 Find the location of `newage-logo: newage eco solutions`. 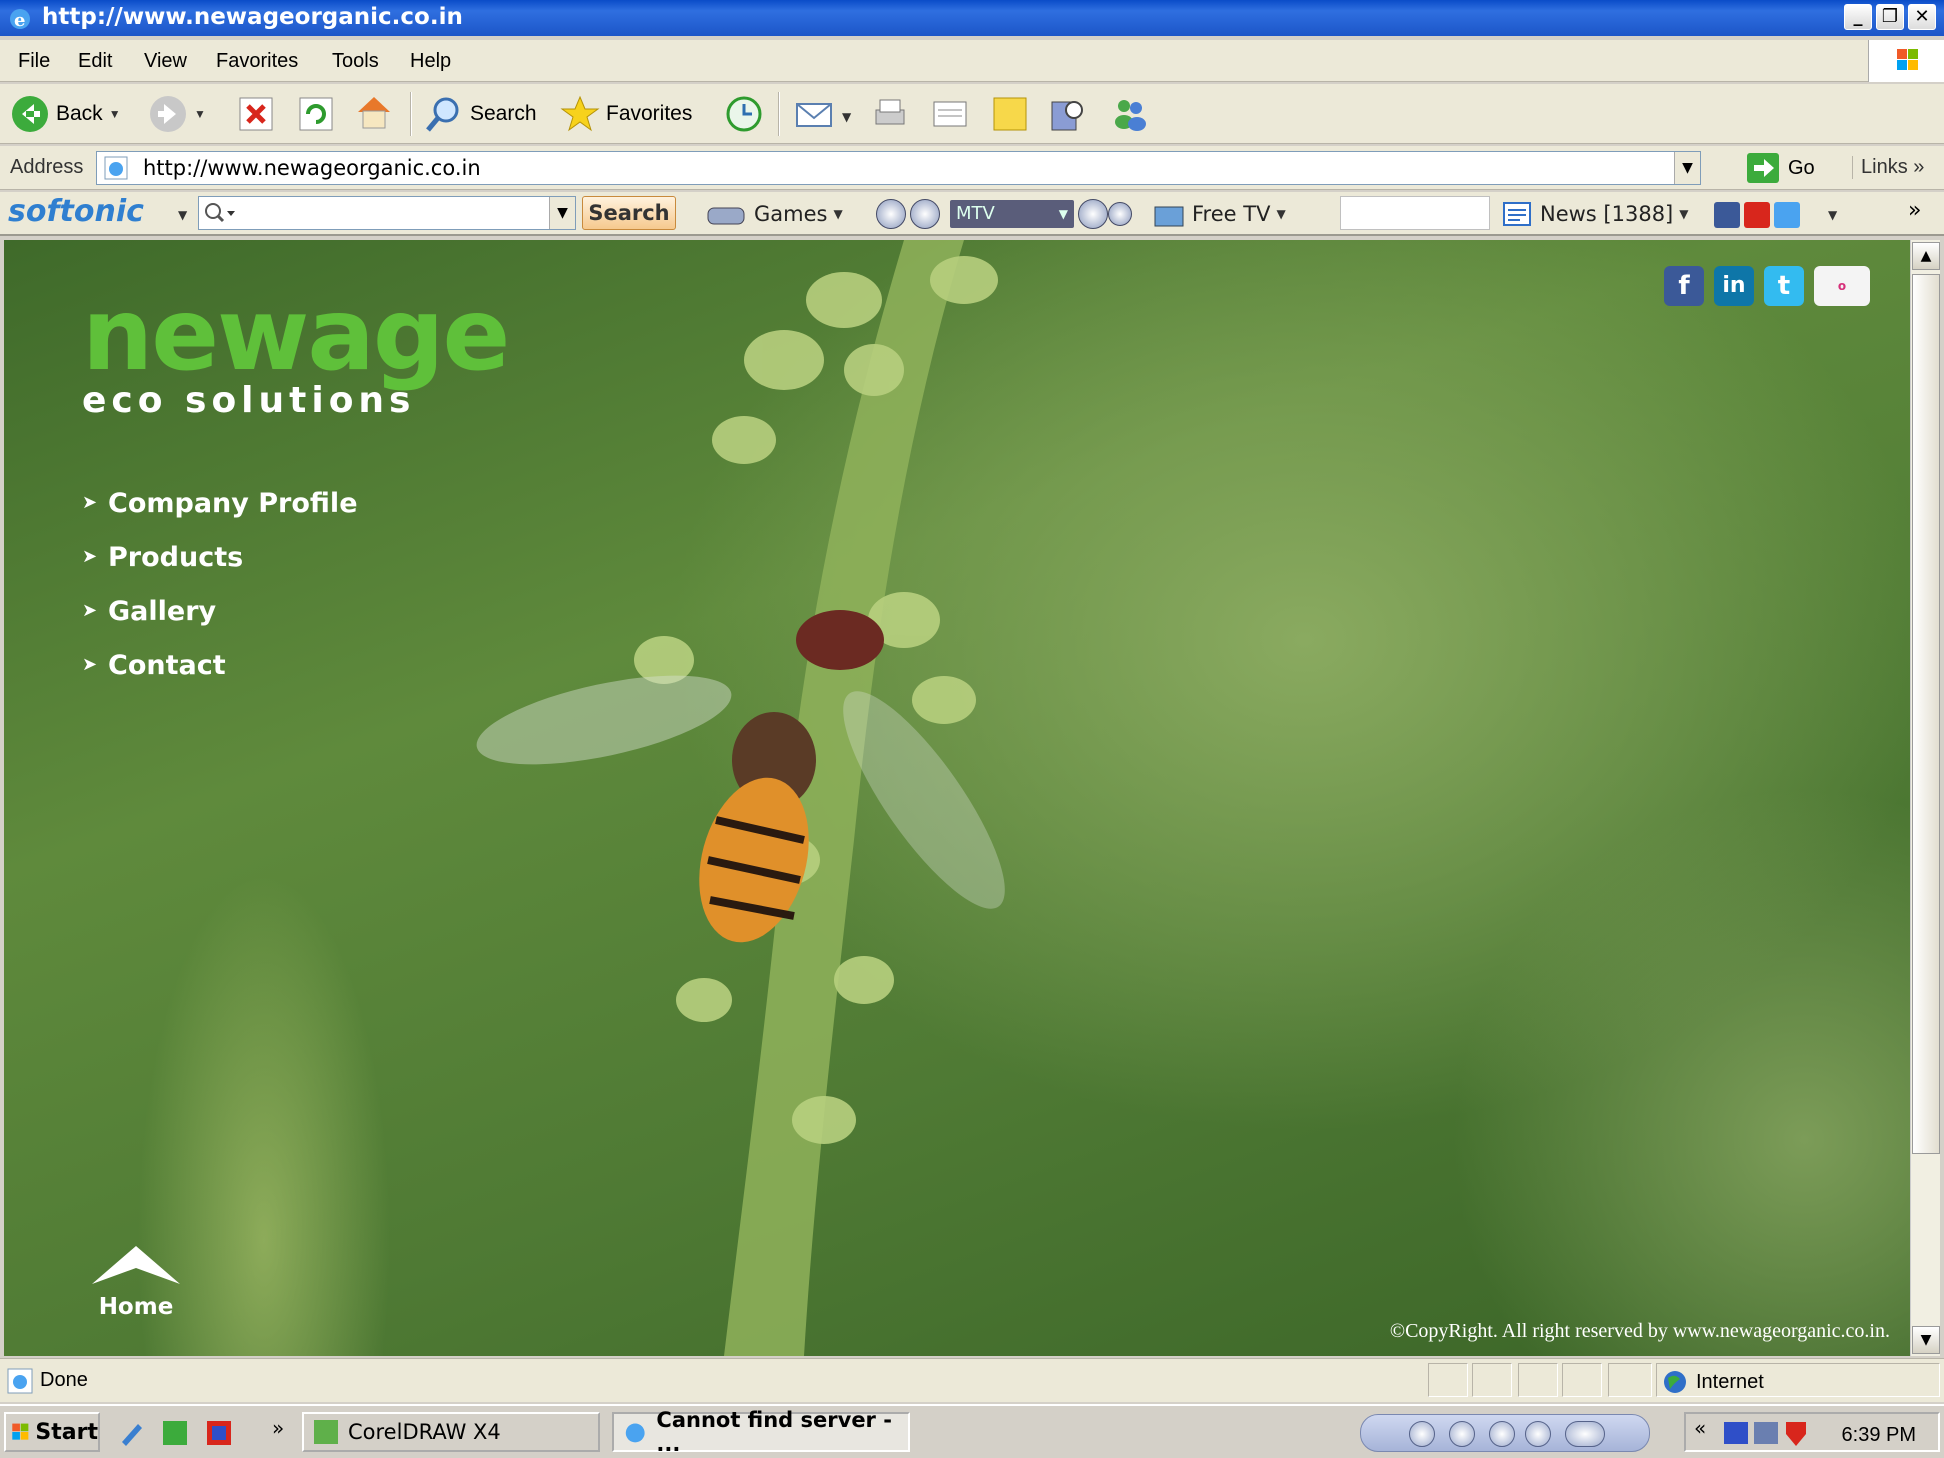

newage-logo: newage eco solutions is located at coordinates (296, 353).